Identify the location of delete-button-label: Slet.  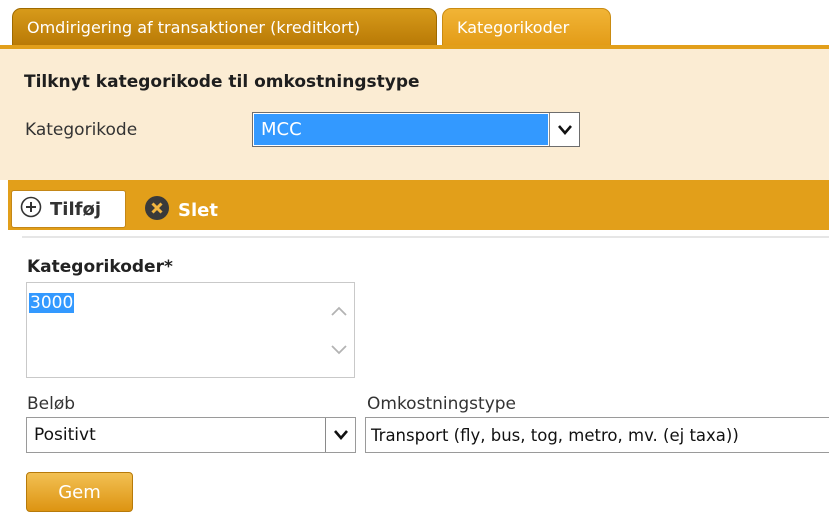
(198, 210).